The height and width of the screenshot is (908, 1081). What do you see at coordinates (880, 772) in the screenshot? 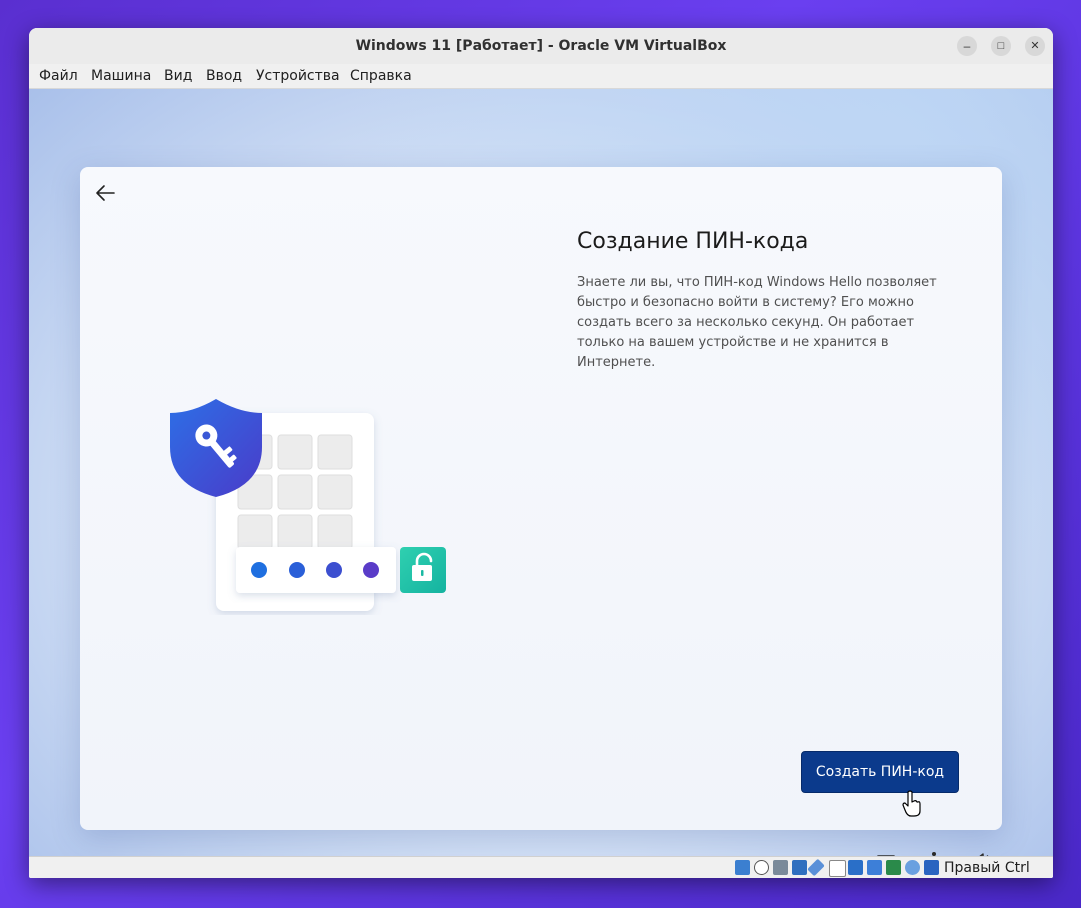
I see `create-pin-button: Создать ПИН-код` at bounding box center [880, 772].